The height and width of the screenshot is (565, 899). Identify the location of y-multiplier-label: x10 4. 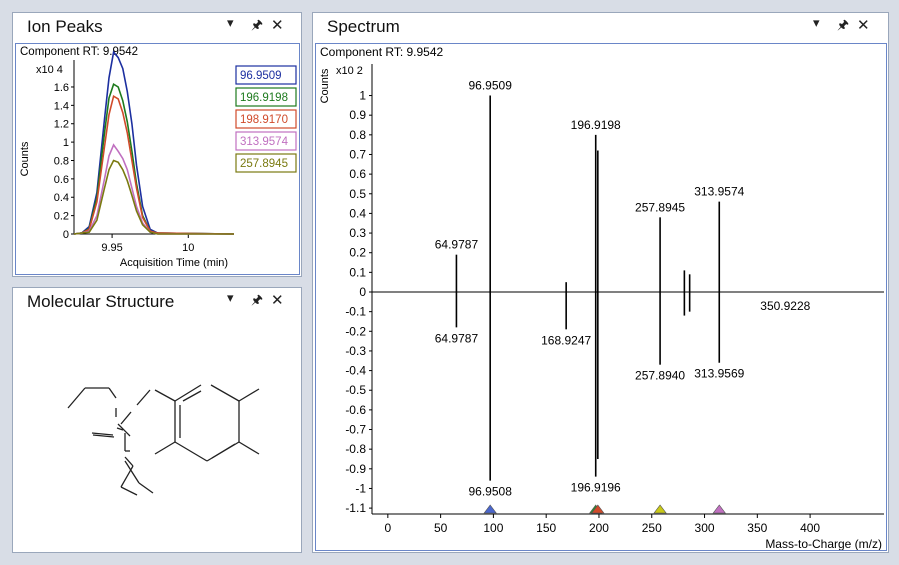
(49, 70).